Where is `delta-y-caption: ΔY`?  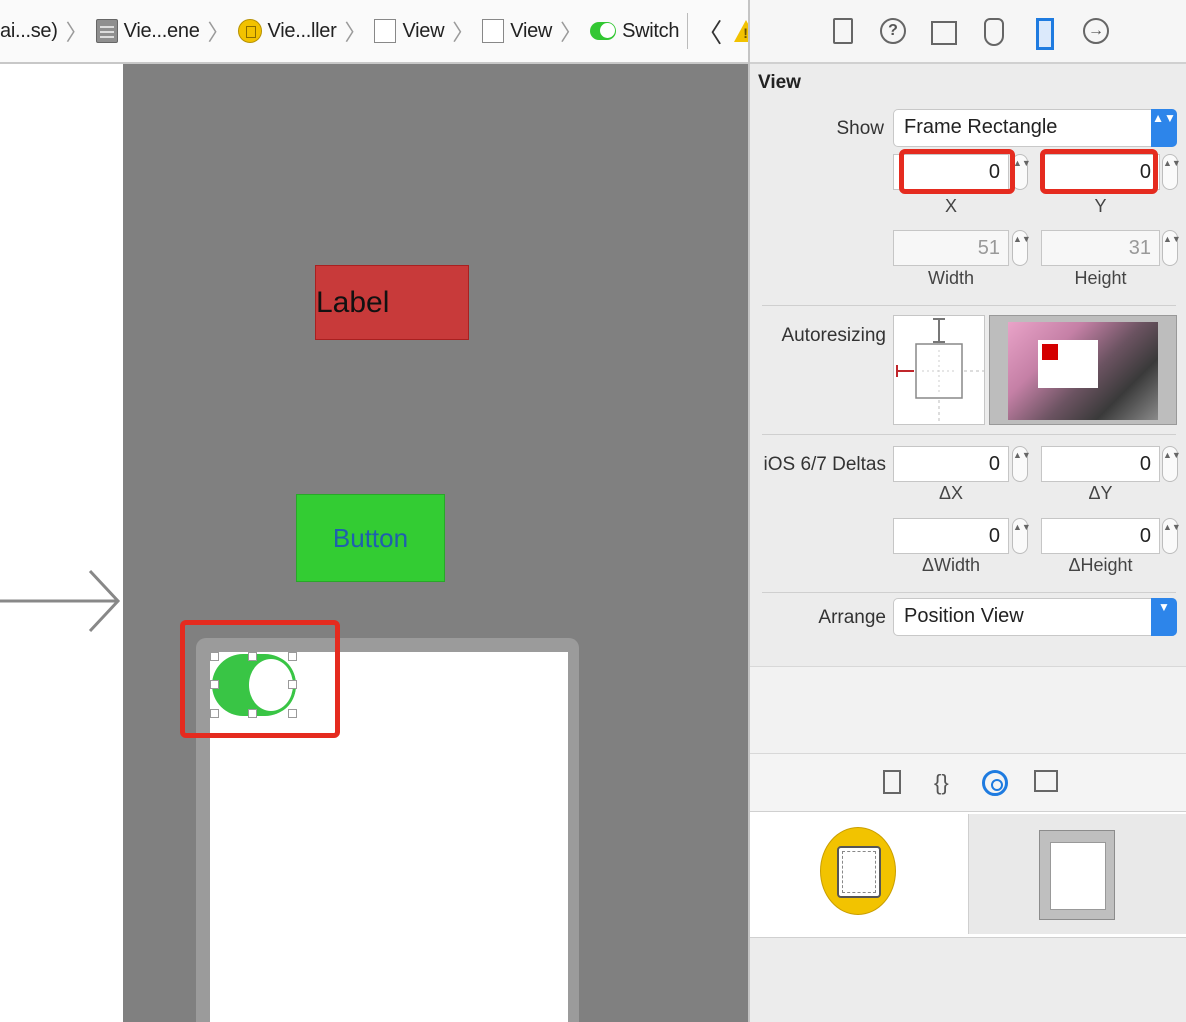
delta-y-caption: ΔY is located at coordinates (1100, 493).